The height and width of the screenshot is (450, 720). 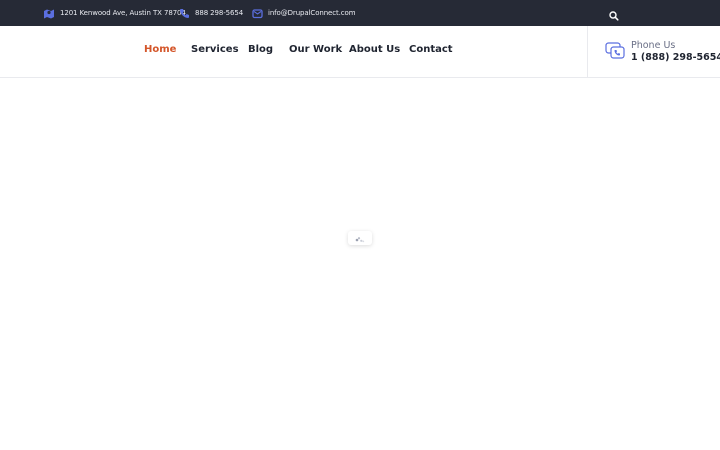 What do you see at coordinates (587, 51) in the screenshot?
I see `header-divider` at bounding box center [587, 51].